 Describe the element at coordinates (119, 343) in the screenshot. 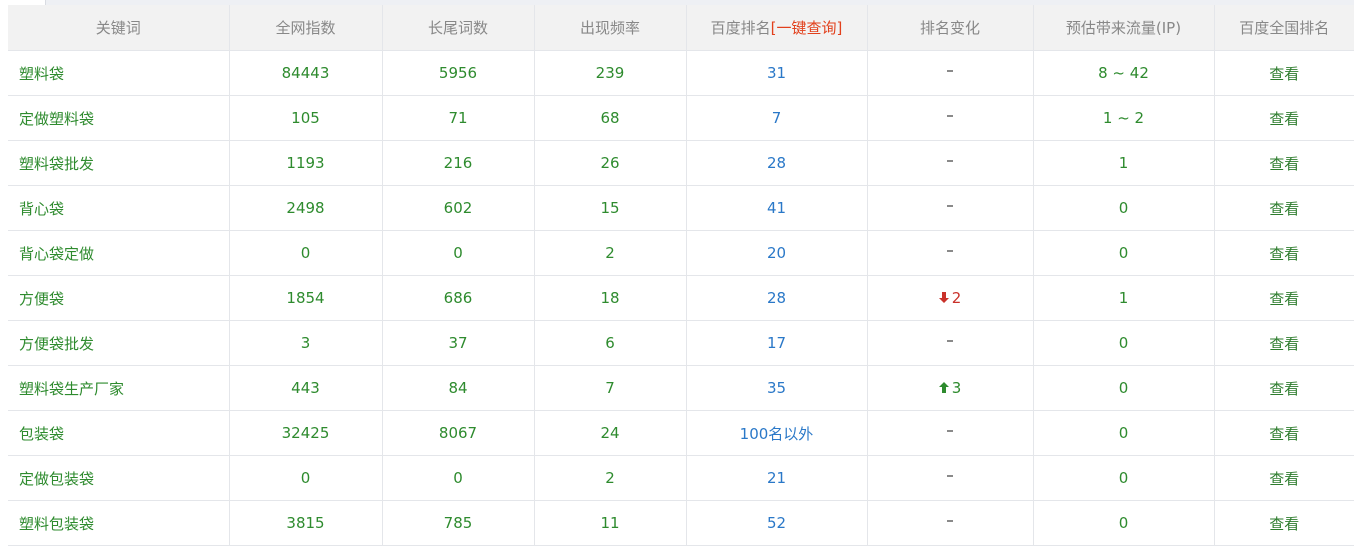

I see `keyword-cell: 方便袋批发` at that location.